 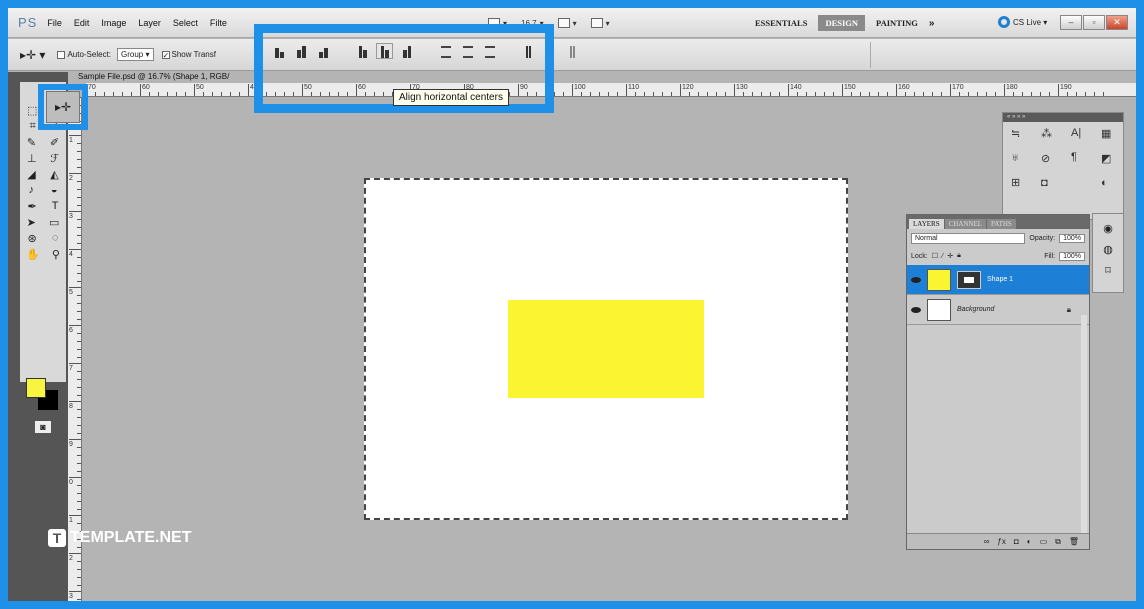 I want to click on yellow-rectangle-shape, so click(x=606, y=349).